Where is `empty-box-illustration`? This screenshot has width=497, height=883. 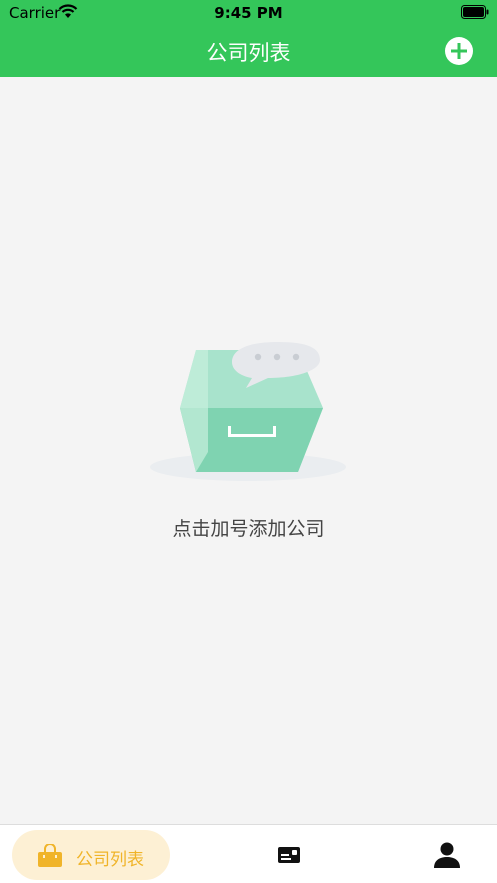
empty-box-illustration is located at coordinates (248, 411).